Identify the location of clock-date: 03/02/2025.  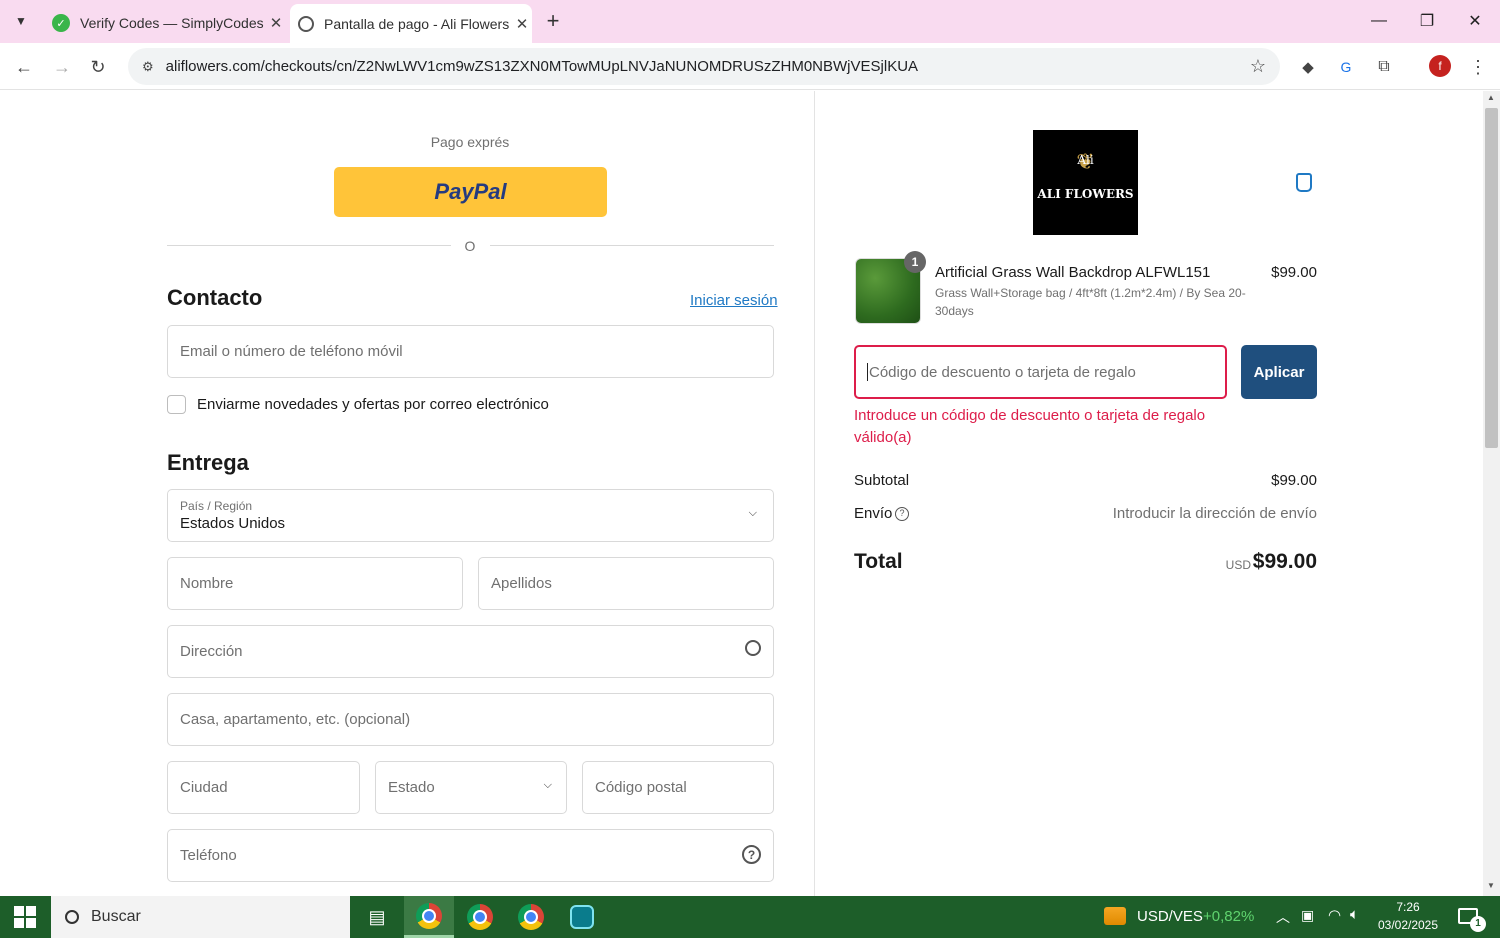
(1408, 925).